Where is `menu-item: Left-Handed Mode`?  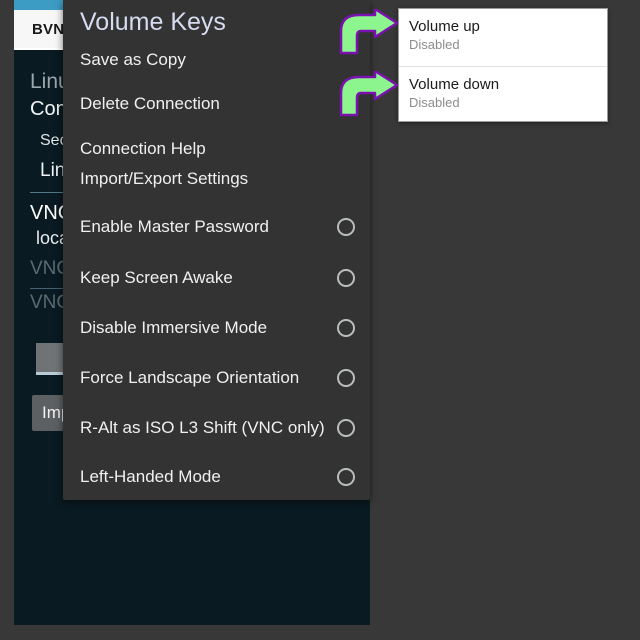 menu-item: Left-Handed Mode is located at coordinates (216, 477).